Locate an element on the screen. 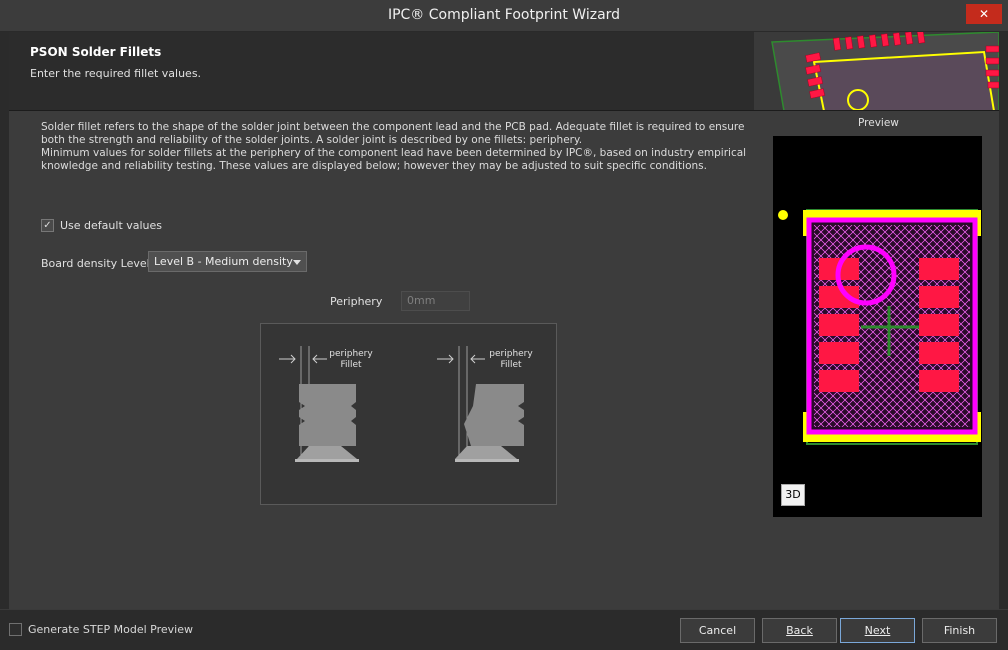  periphery-label: Periphery is located at coordinates (356, 301).